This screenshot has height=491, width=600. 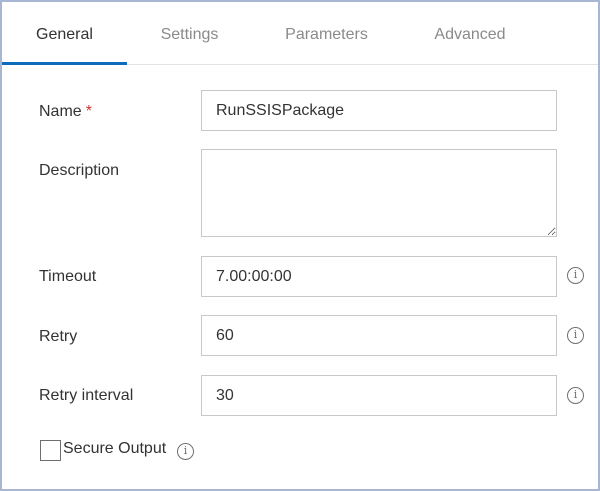 I want to click on tab-parameters: Parameters, so click(x=326, y=33).